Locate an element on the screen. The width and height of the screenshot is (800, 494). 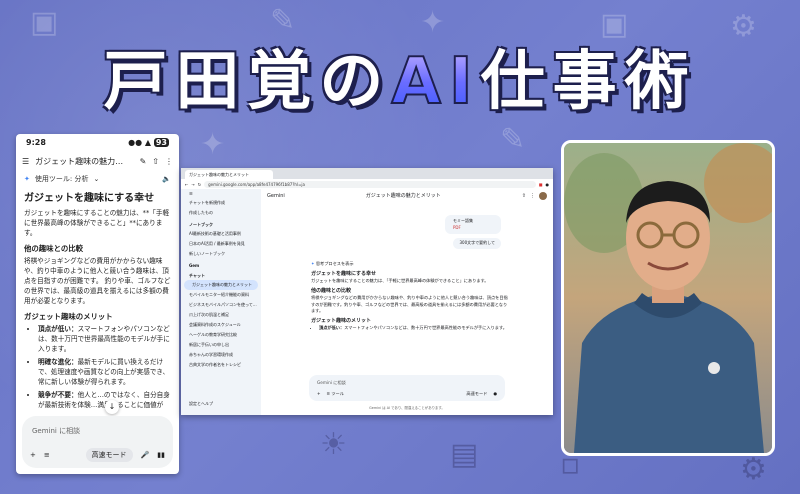
reload-icon: ↻ is located at coordinates (199, 184).